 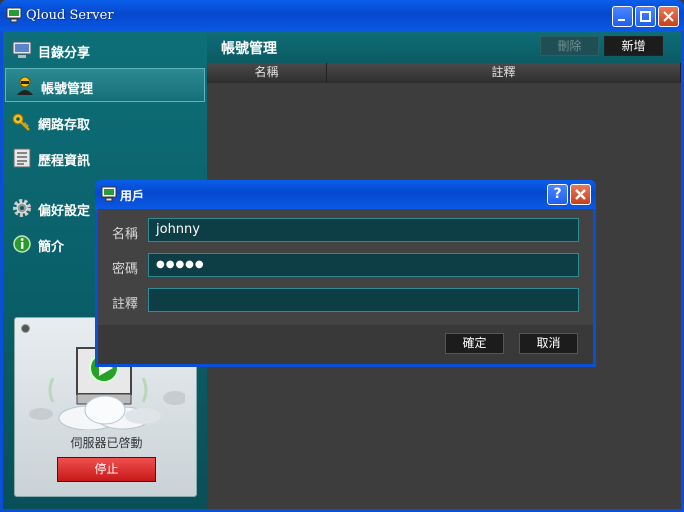 I want to click on dialog-title: 用戶, so click(x=132, y=196).